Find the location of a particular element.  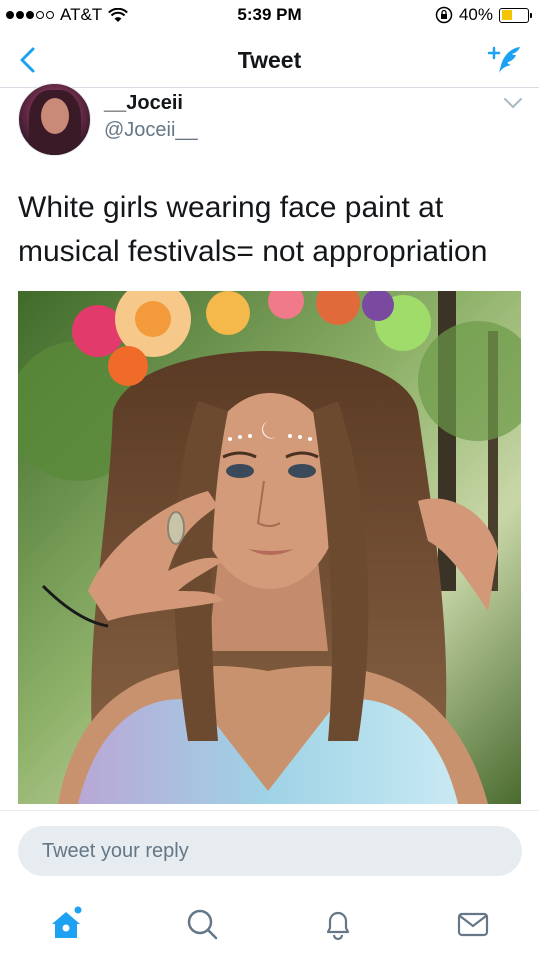

page-title: Tweet is located at coordinates (269, 60).